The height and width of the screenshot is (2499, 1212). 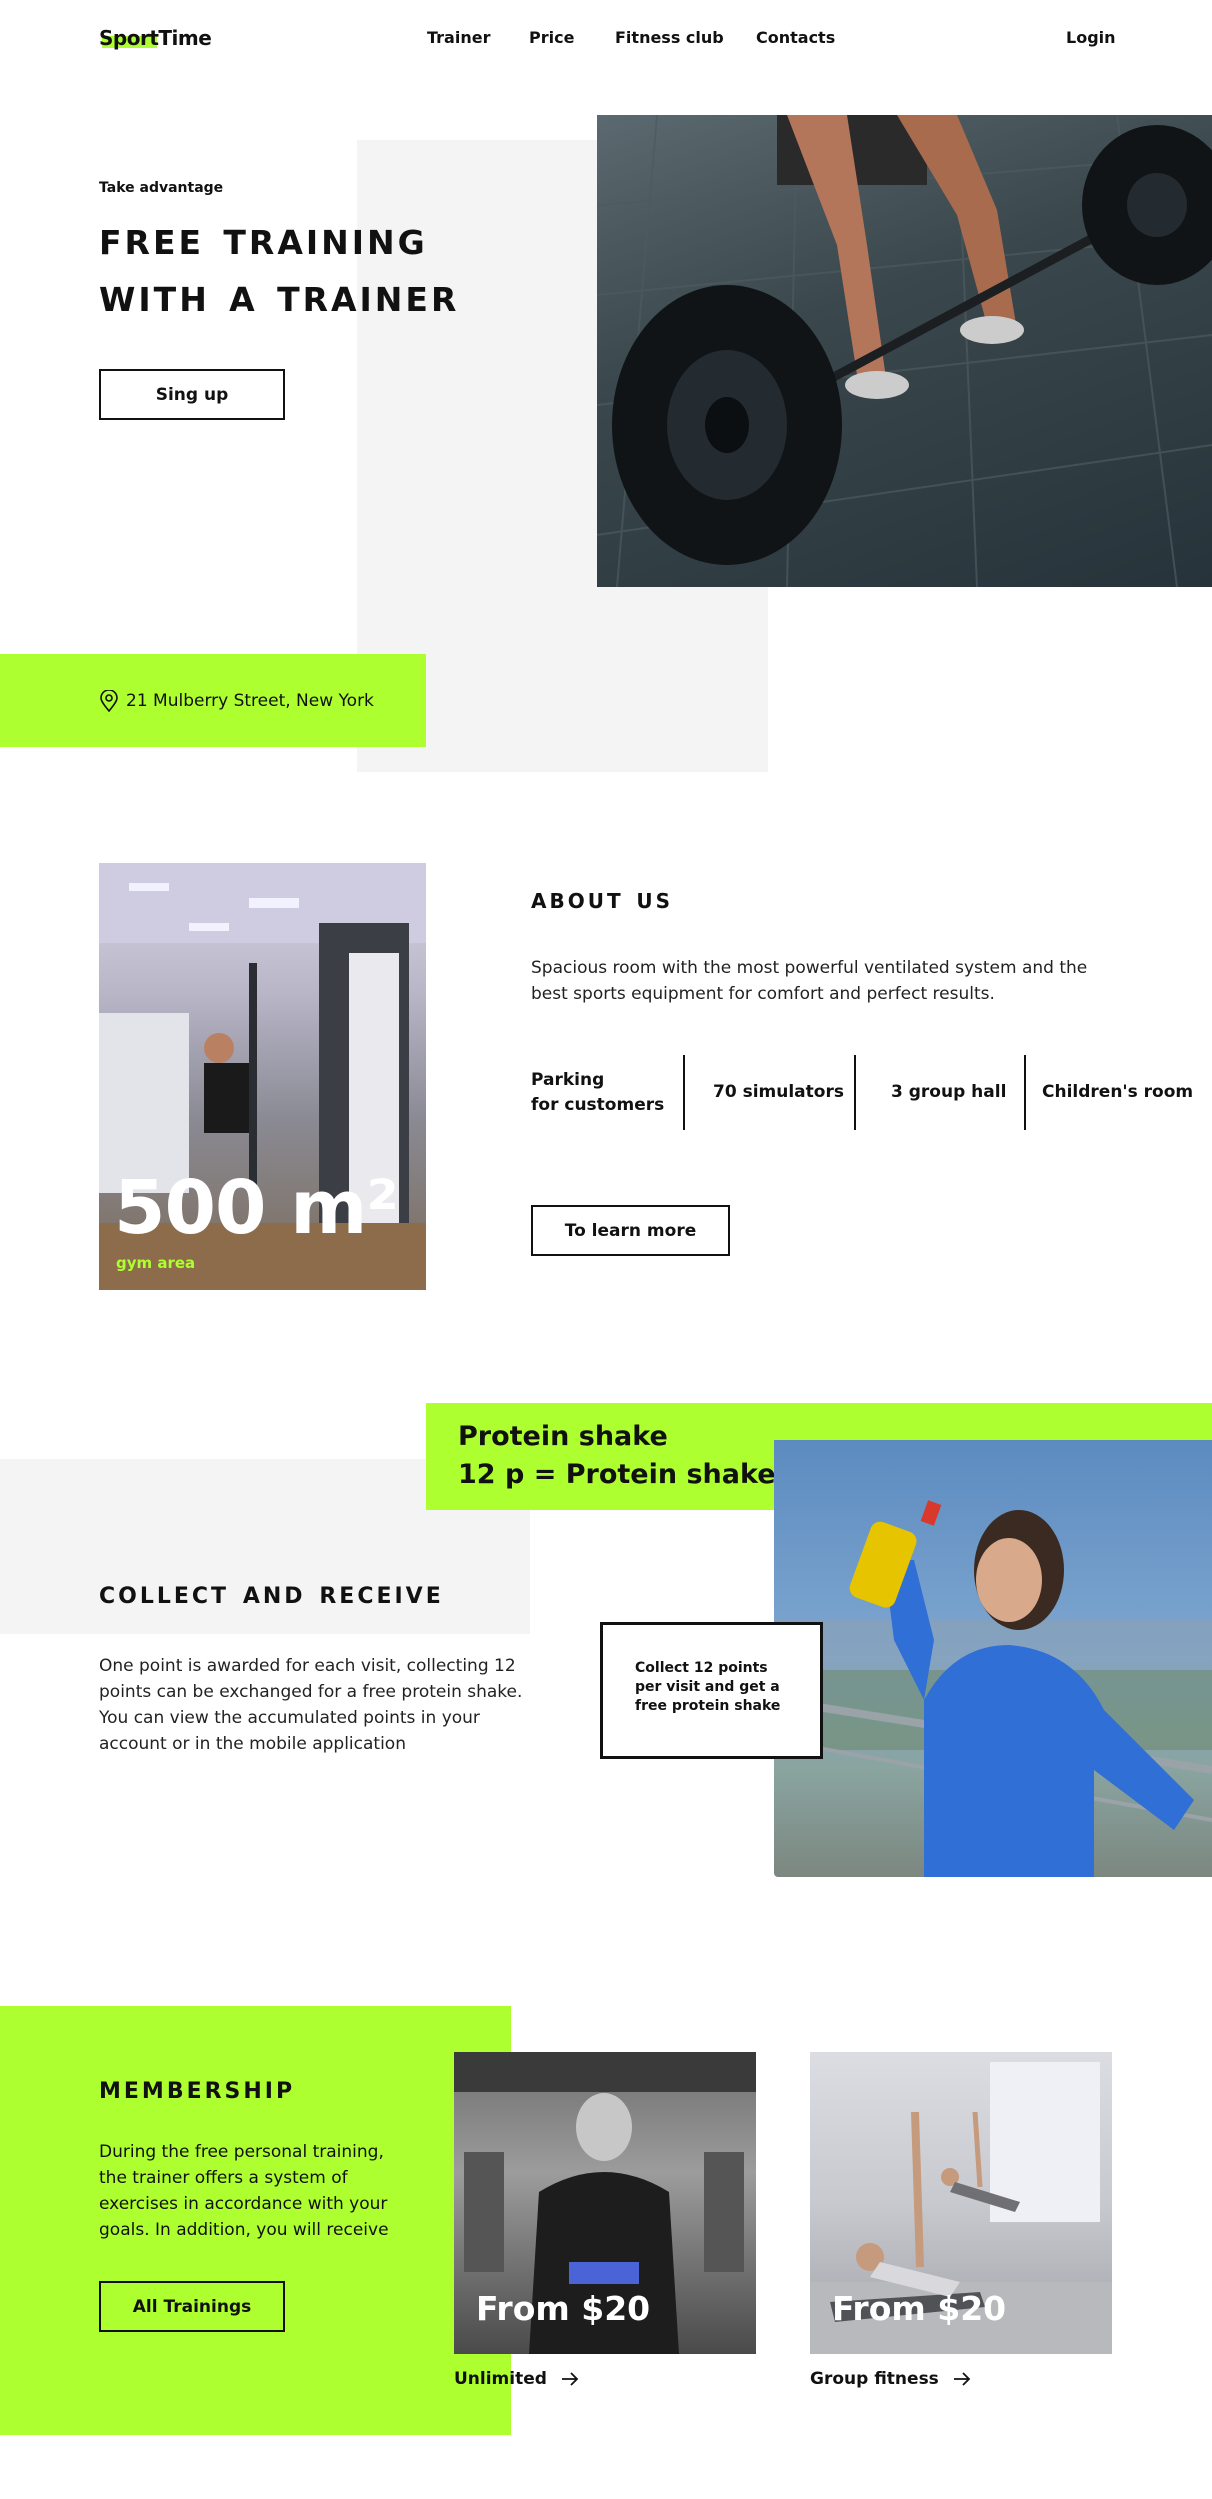 I want to click on login-link: Login, so click(x=1091, y=37).